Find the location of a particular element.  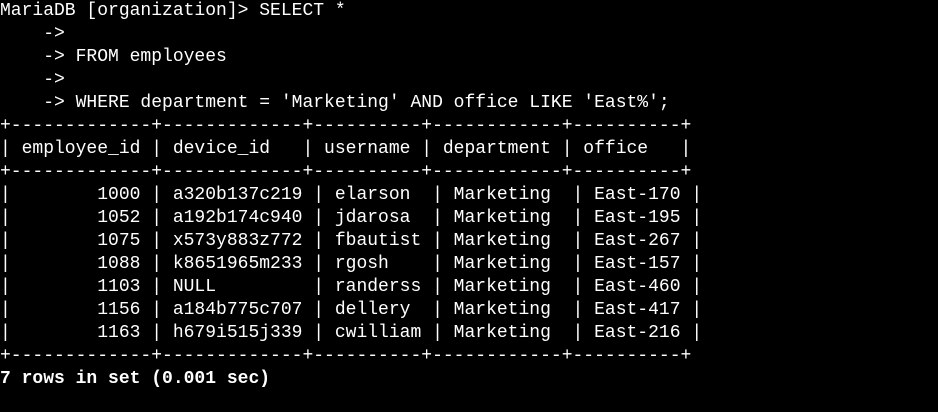

continuation-line: -> FROM employees is located at coordinates (113, 57).